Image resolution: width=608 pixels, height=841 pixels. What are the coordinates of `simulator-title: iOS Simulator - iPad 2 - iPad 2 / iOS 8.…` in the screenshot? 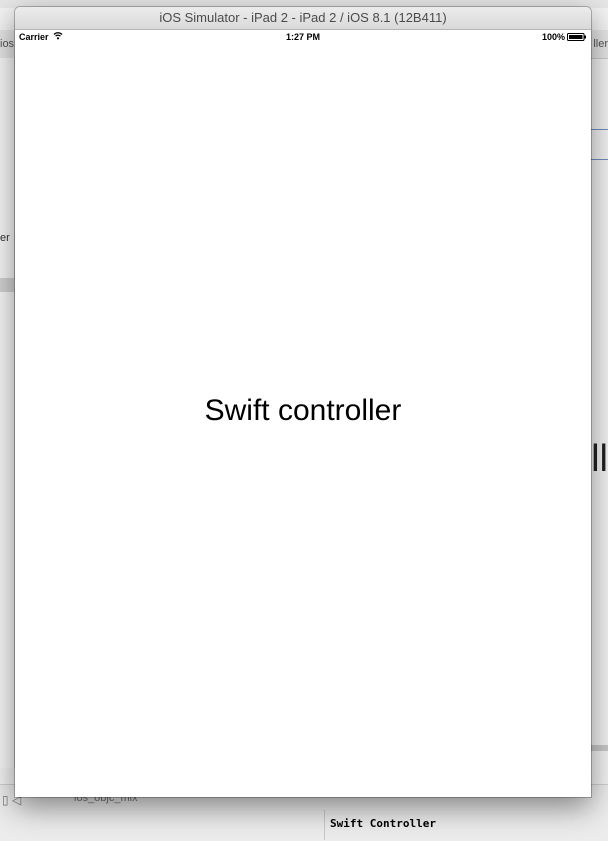 It's located at (303, 17).